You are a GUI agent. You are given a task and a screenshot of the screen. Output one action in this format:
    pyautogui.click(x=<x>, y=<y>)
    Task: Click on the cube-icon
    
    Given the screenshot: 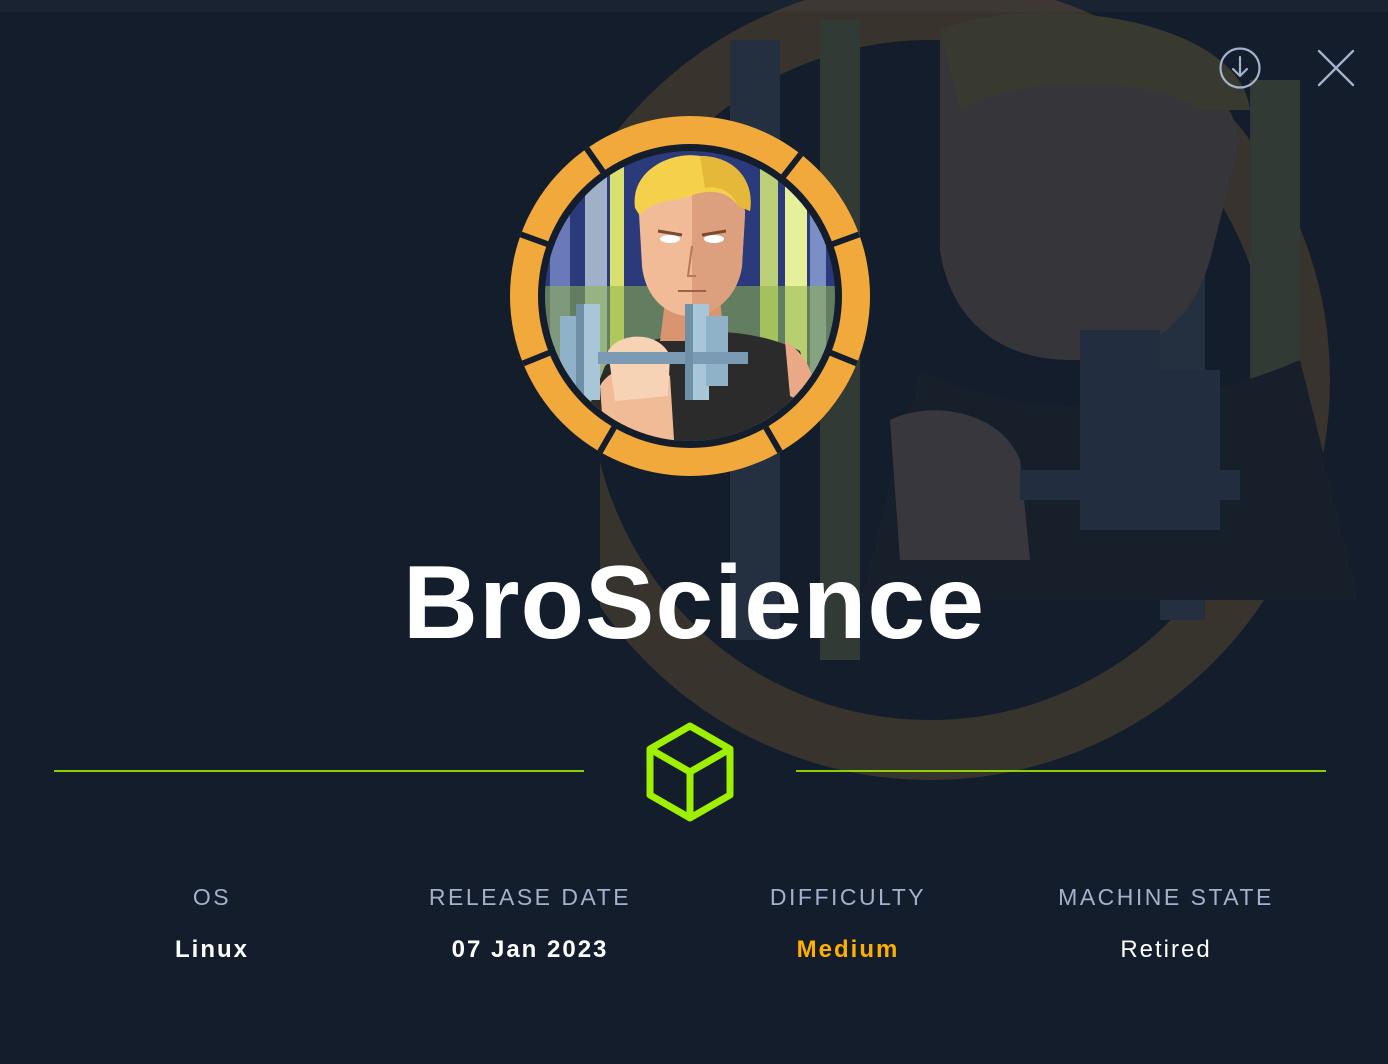 What is the action you would take?
    pyautogui.click(x=690, y=772)
    